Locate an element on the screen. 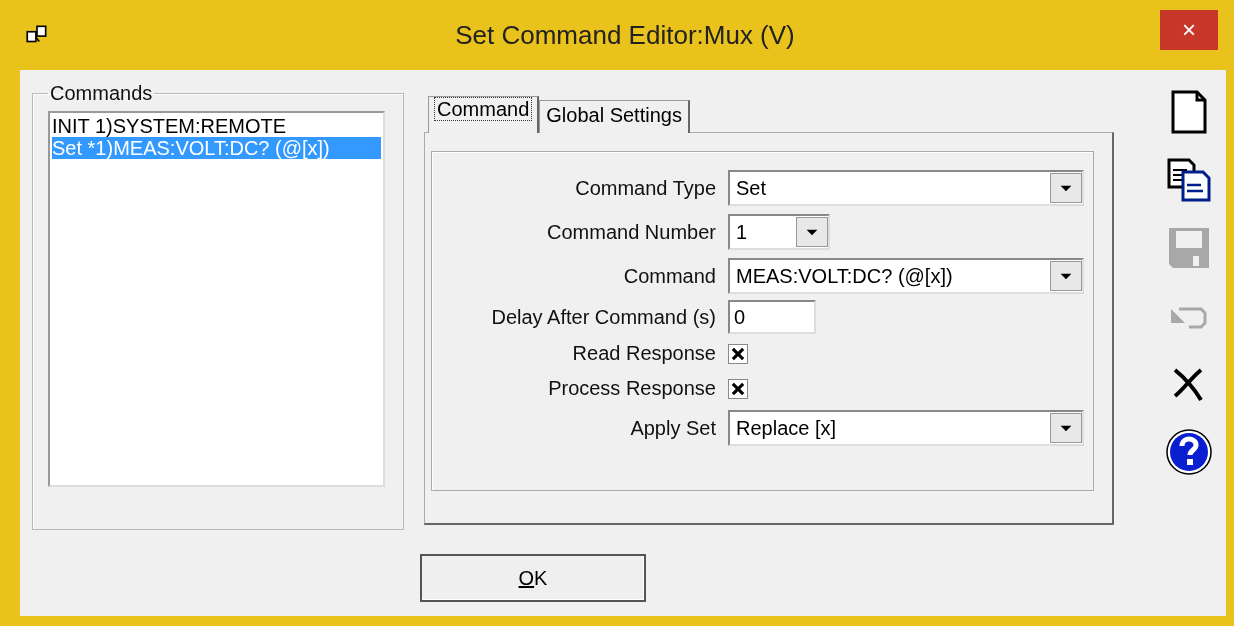 This screenshot has height=626, width=1234. field-label: Command Type is located at coordinates (645, 188).